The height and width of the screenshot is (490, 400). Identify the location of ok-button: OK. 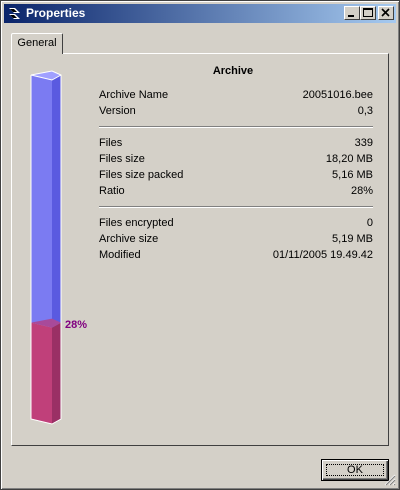
(355, 470).